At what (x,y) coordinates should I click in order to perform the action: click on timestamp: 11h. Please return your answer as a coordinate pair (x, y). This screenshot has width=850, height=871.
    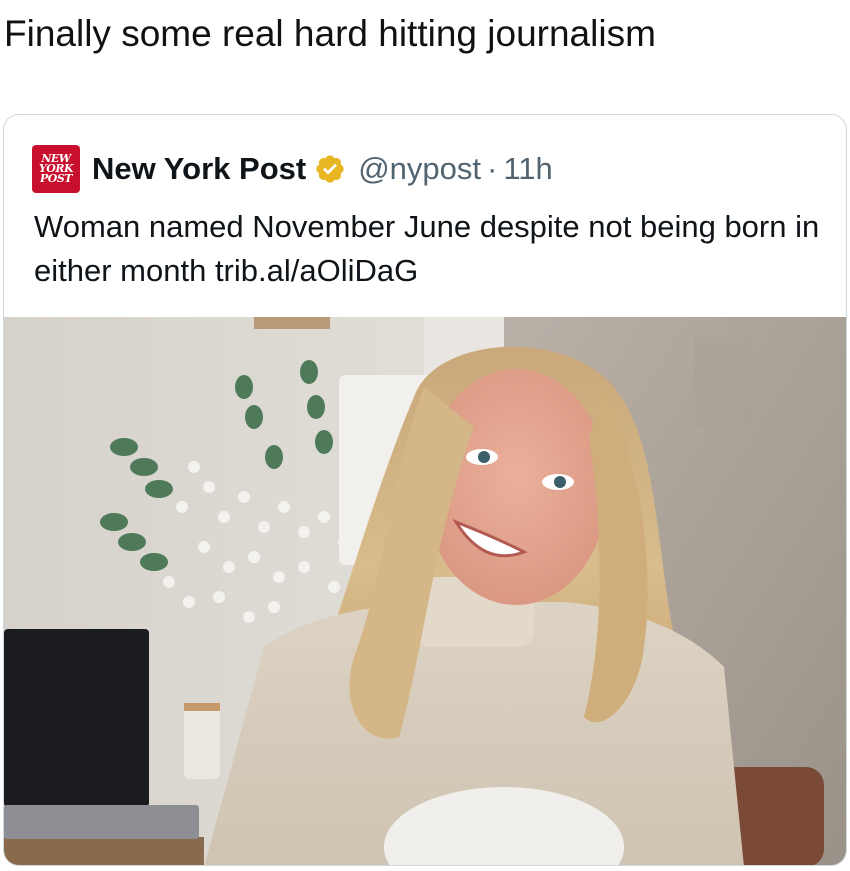
    Looking at the image, I should click on (527, 169).